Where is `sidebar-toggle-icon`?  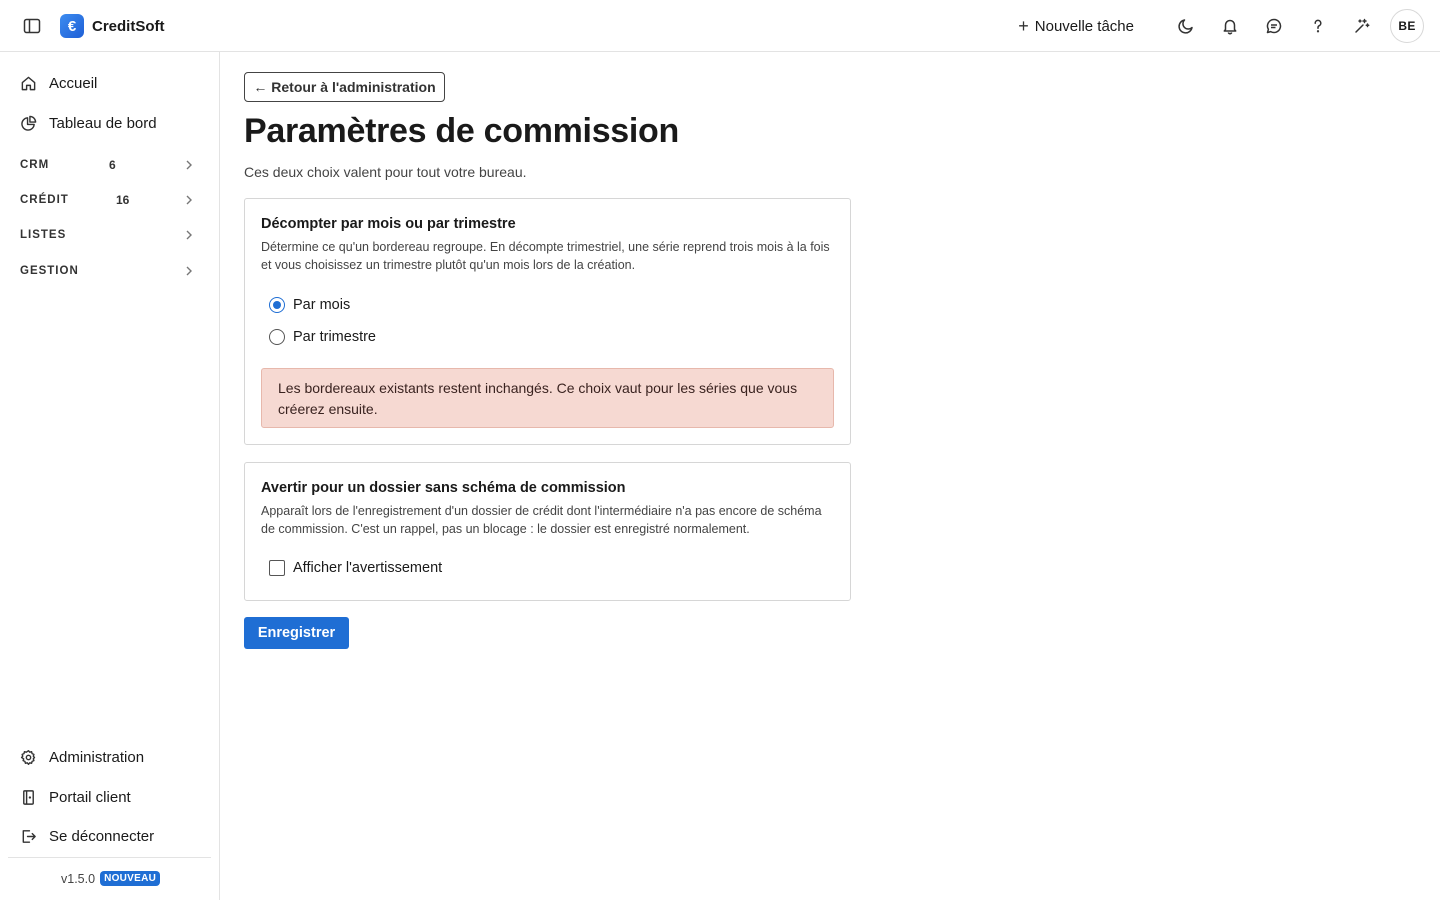
sidebar-toggle-icon is located at coordinates (32, 26).